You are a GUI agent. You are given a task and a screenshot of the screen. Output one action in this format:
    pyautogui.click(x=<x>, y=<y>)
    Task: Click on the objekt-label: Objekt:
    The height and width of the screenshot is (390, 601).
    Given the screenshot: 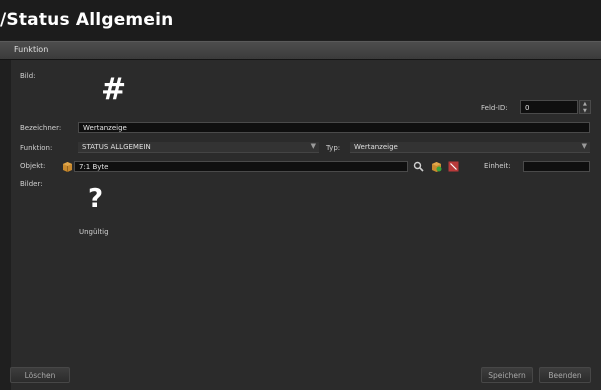 What is the action you would take?
    pyautogui.click(x=33, y=166)
    